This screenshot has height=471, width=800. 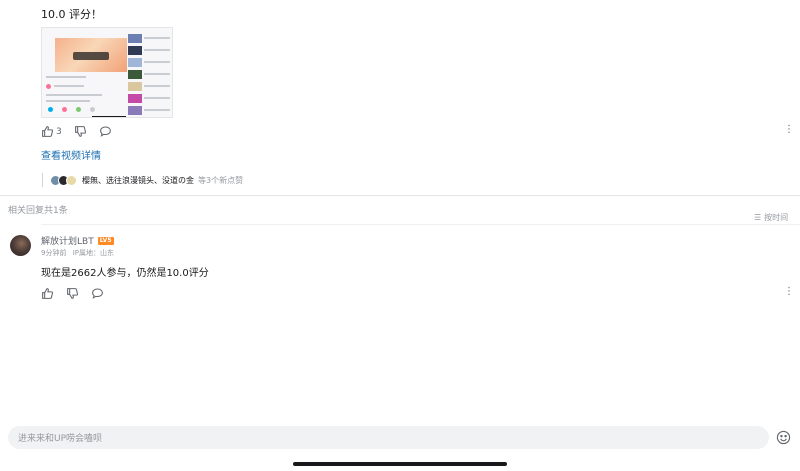 I want to click on emoji-icon, so click(x=783, y=437).